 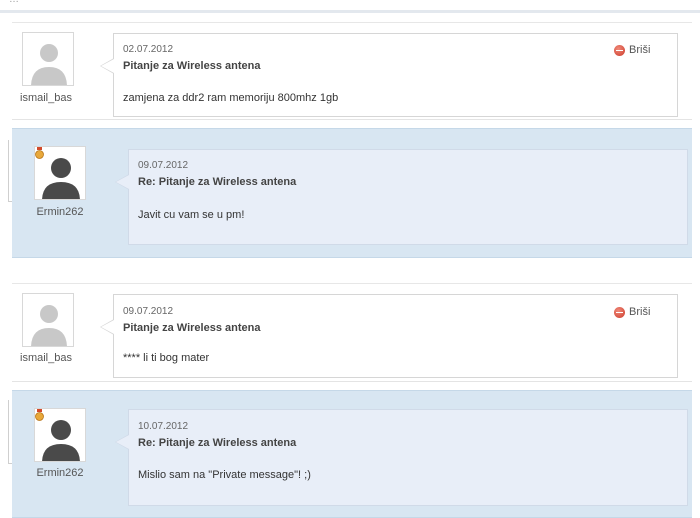 What do you see at coordinates (166, 358) in the screenshot?
I see `message-body: **** li ti bog mater` at bounding box center [166, 358].